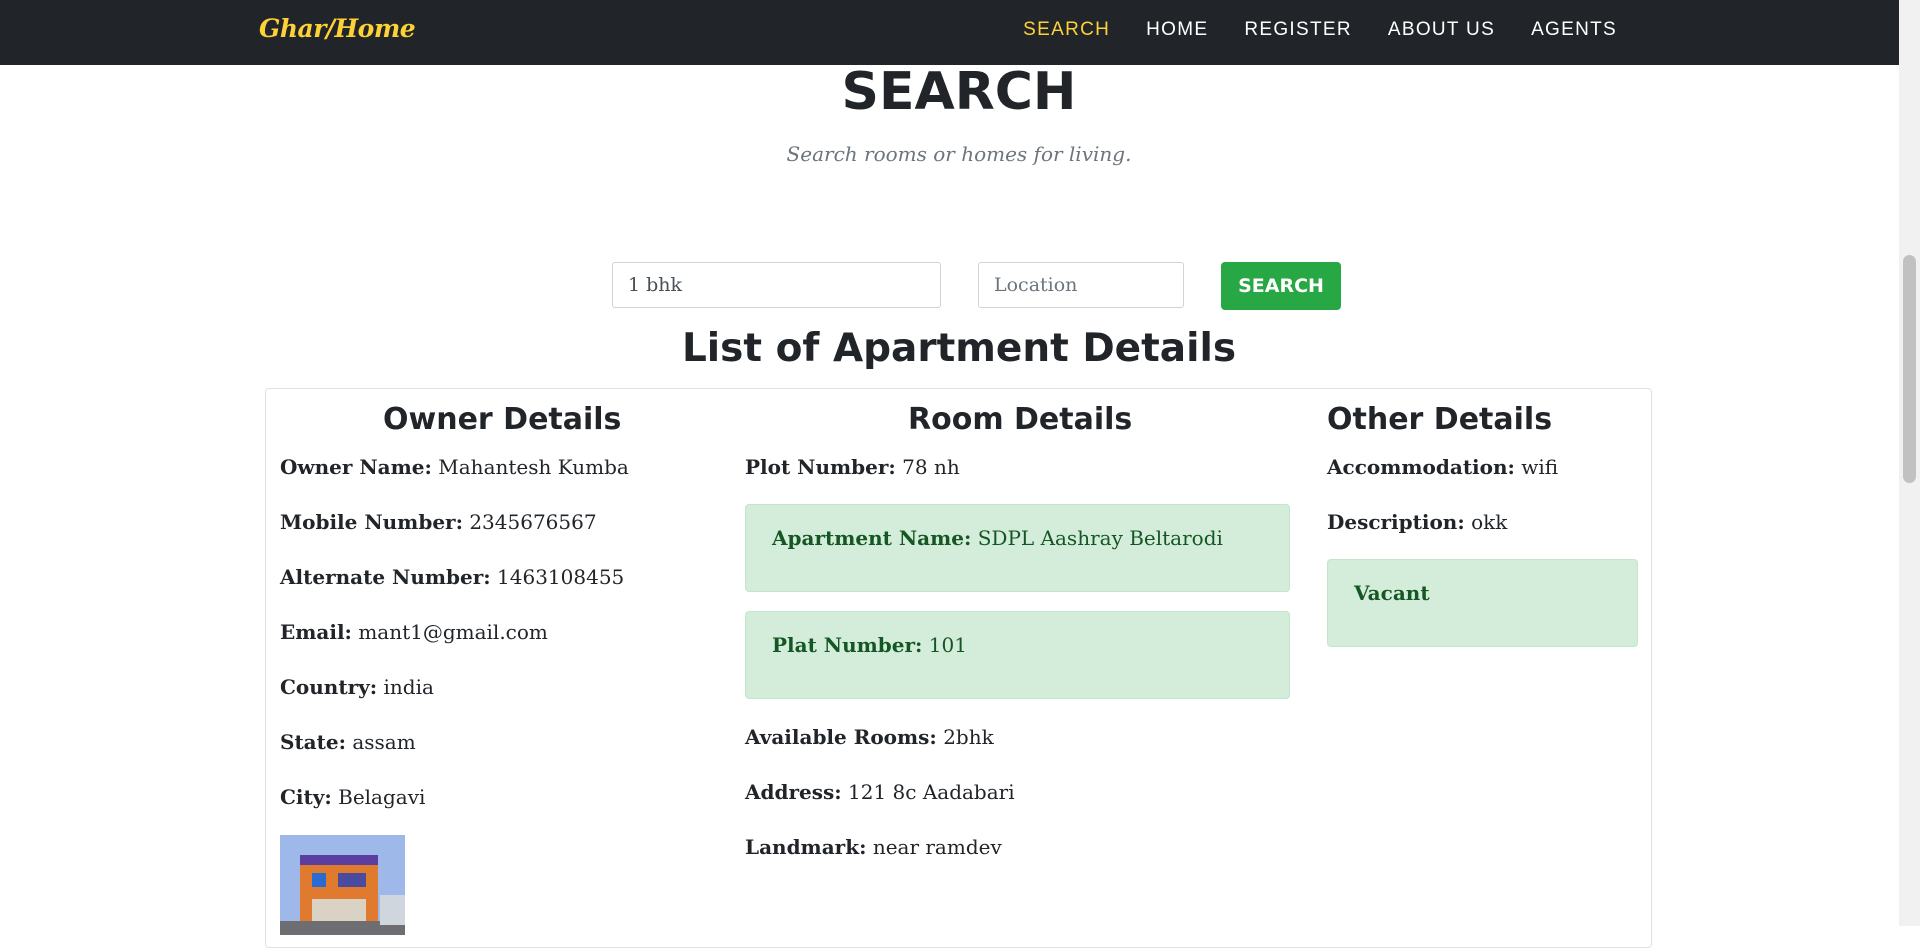 This screenshot has width=1920, height=948. I want to click on available-rooms-value: 2bhk, so click(968, 737).